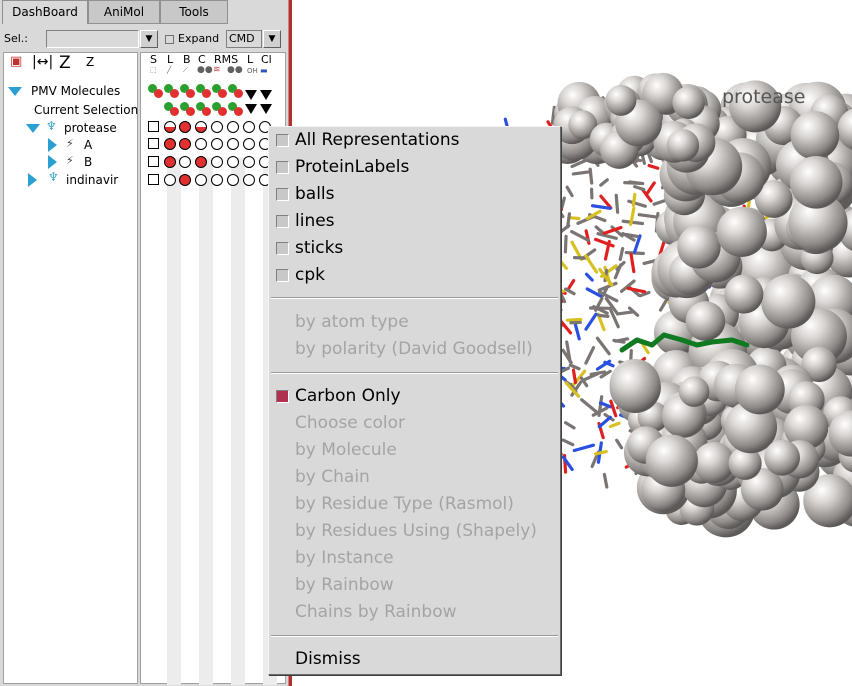 The image size is (852, 686). I want to click on expand-indinavir-icon, so click(32, 180).